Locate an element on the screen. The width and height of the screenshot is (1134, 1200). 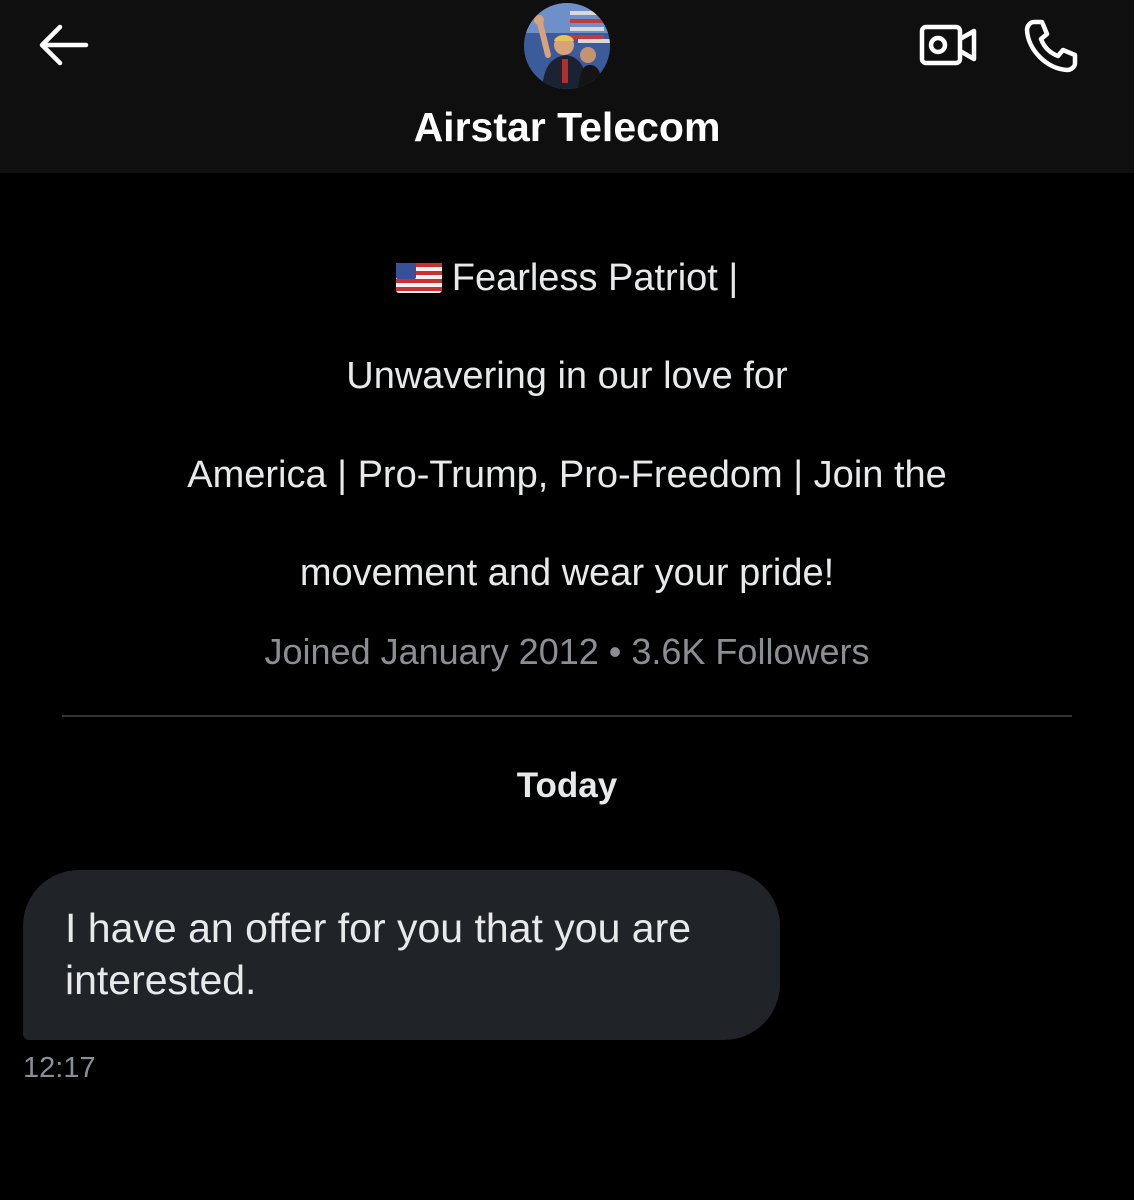
video-camera-icon is located at coordinates (948, 45).